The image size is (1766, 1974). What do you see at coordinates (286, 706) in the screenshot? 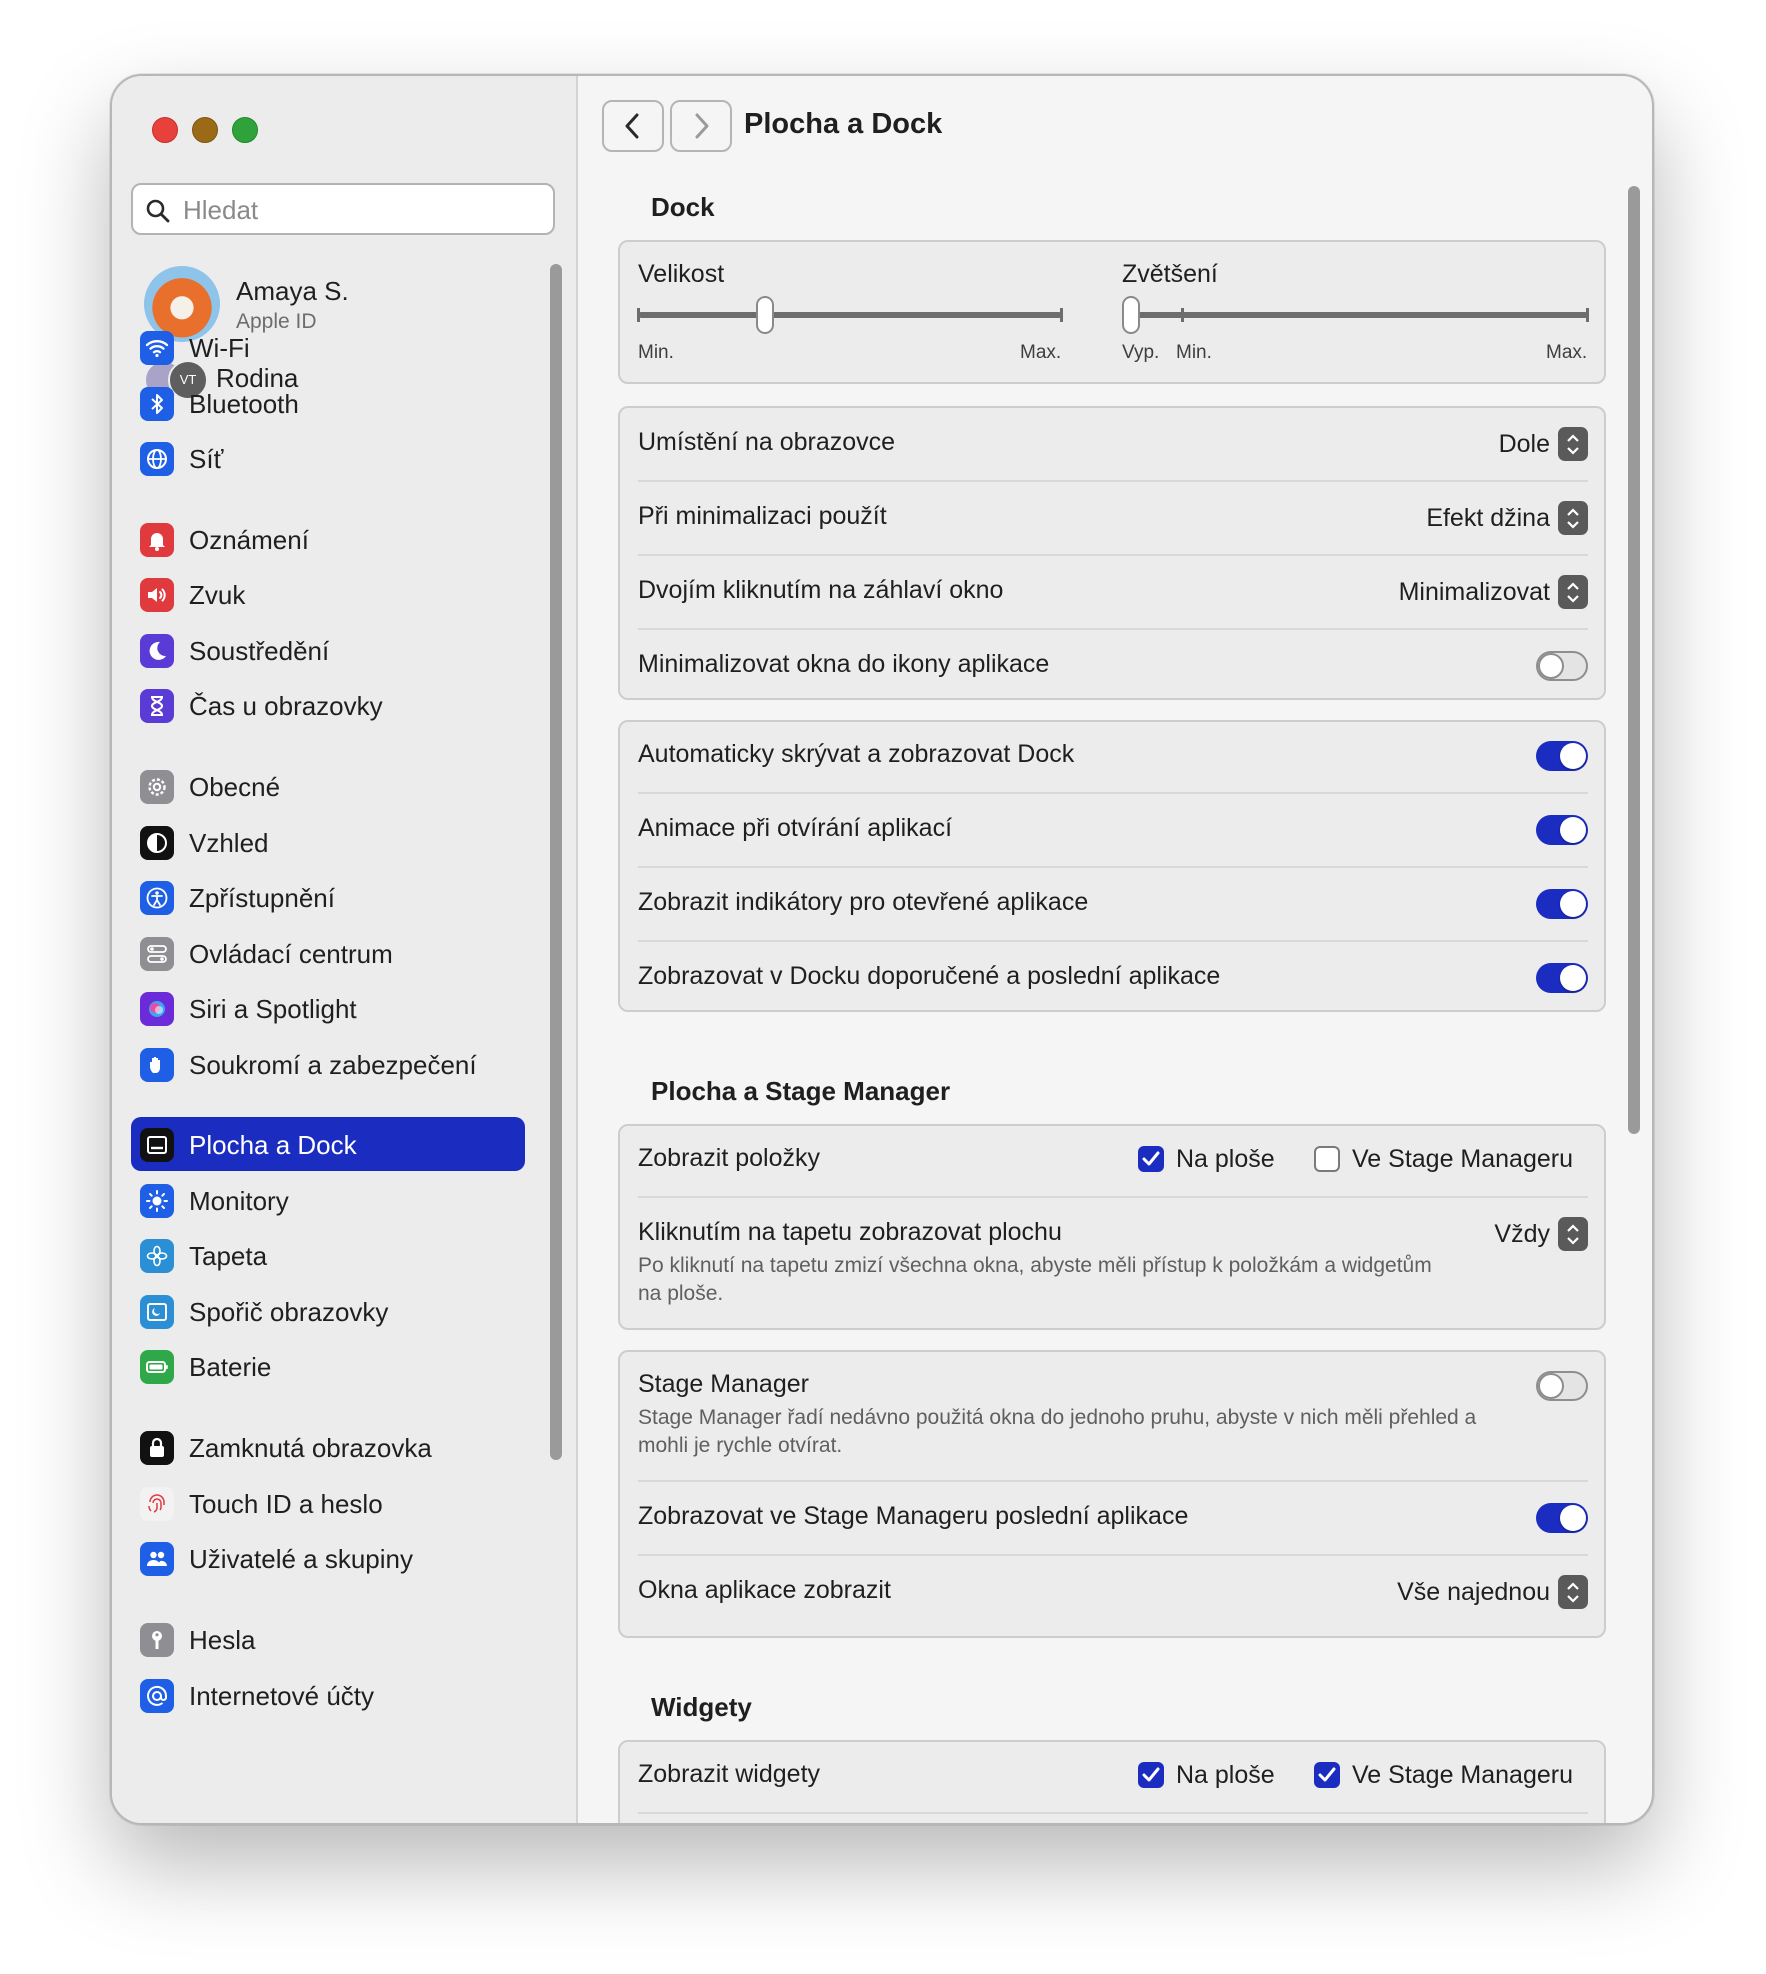
I see `sidebar-item-label: Čas u obrazovky` at bounding box center [286, 706].